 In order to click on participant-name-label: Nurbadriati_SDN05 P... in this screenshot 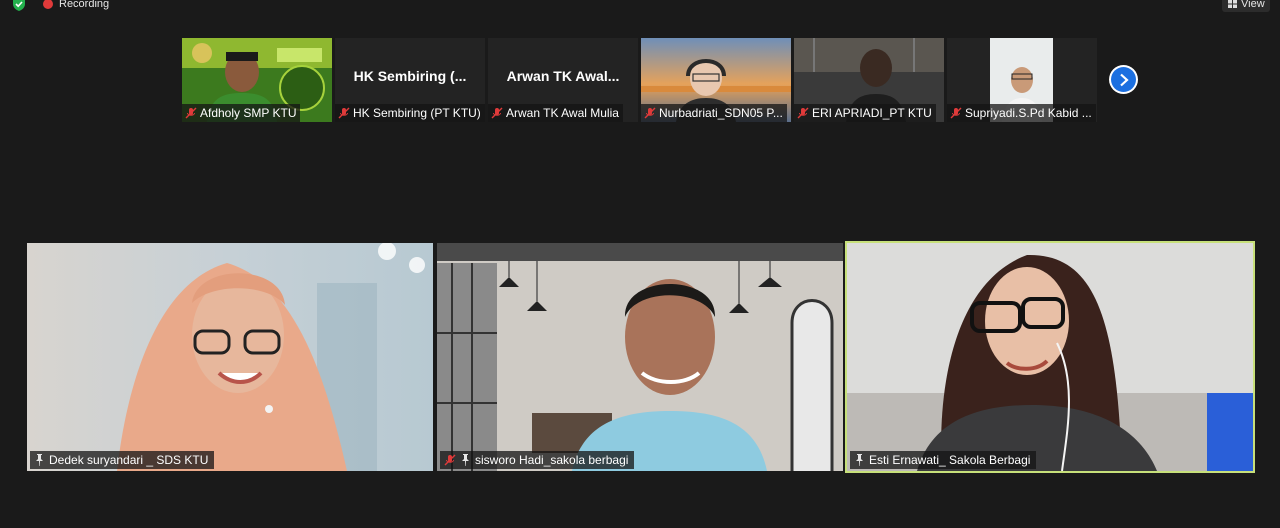, I will do `click(714, 113)`.